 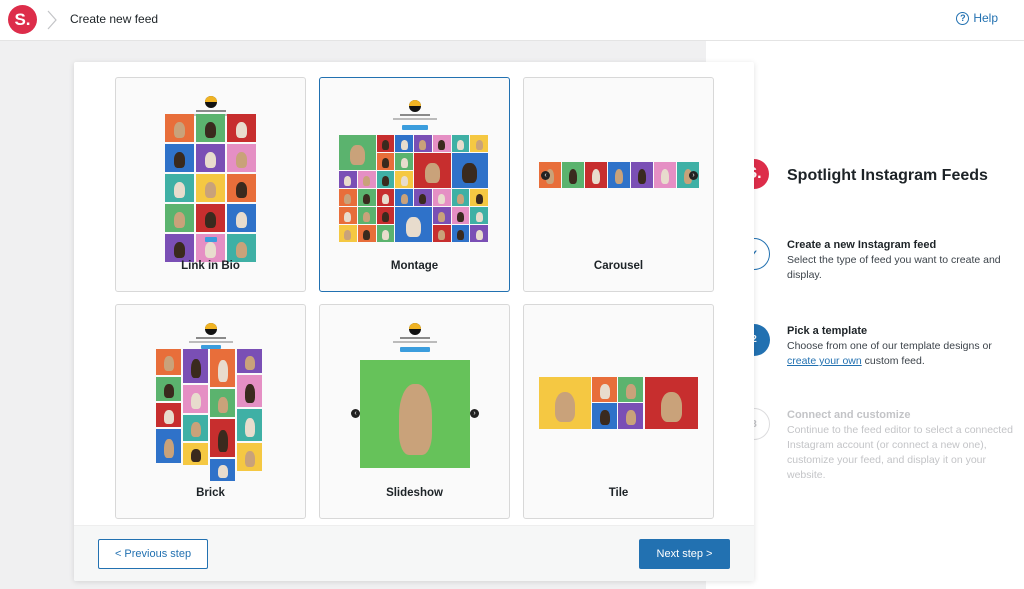 I want to click on template-card-montage: Montage, so click(x=414, y=184).